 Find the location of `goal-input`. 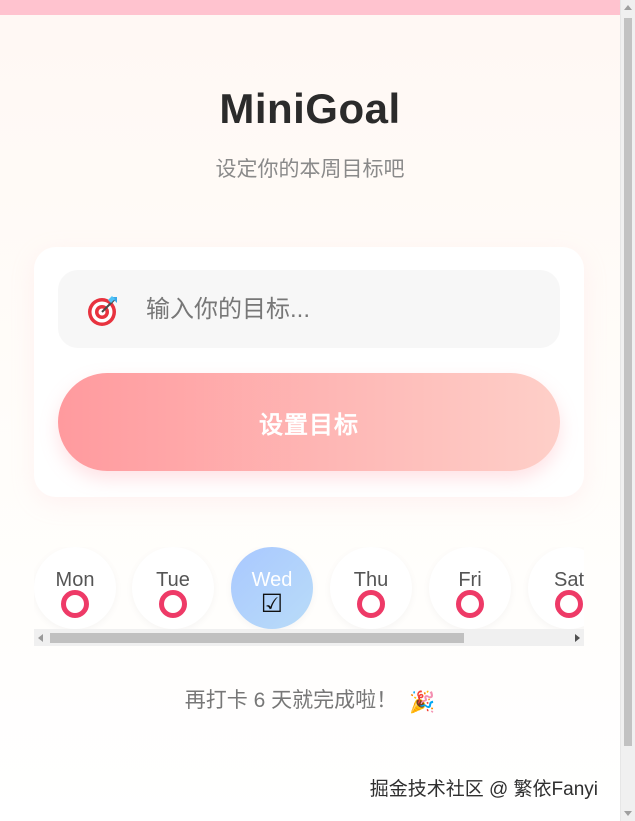

goal-input is located at coordinates (346, 310).